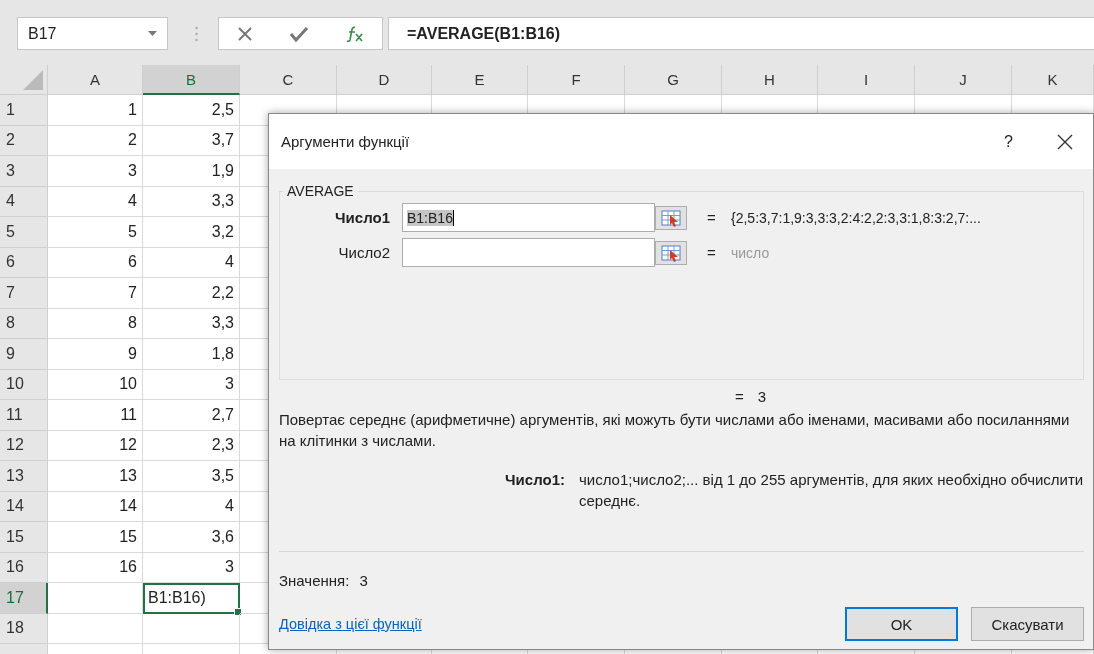 Image resolution: width=1094 pixels, height=654 pixels. Describe the element at coordinates (528, 217) in the screenshot. I see `argument-field: B1:B16` at that location.